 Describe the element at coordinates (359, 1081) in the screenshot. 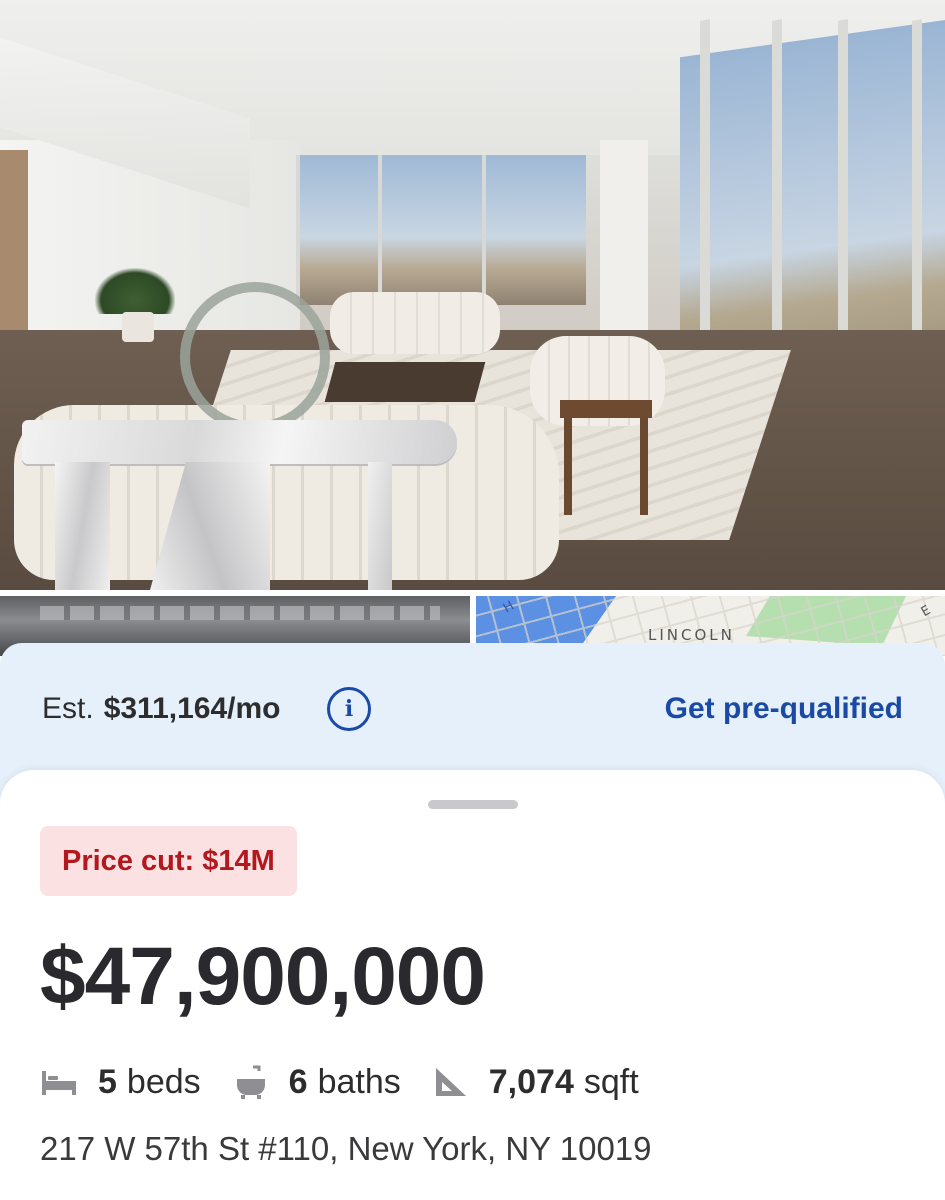

I see `baths-label: baths` at that location.